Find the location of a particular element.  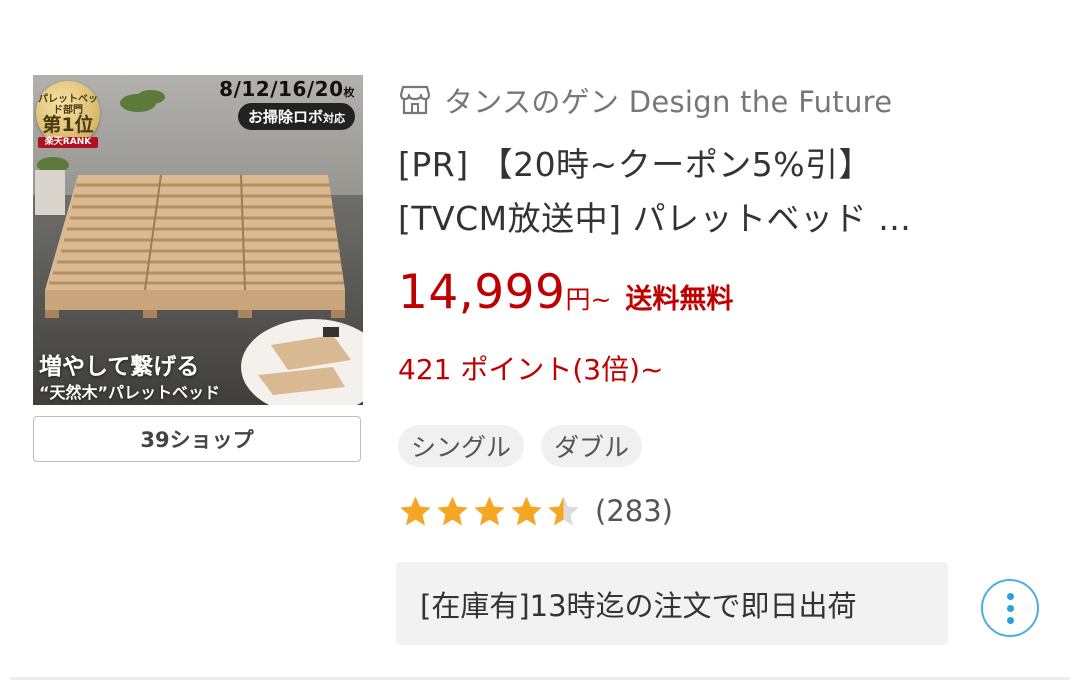

shop-button: 39ショップ is located at coordinates (197, 439).